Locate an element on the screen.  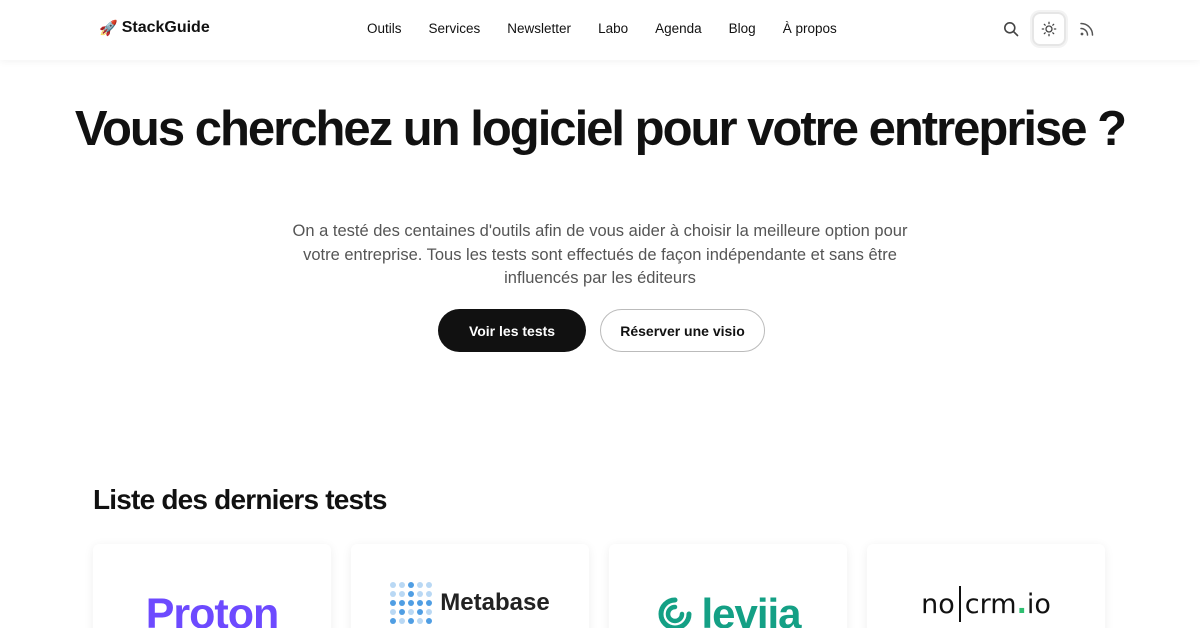
leviia-logo: leviia is located at coordinates (728, 609).